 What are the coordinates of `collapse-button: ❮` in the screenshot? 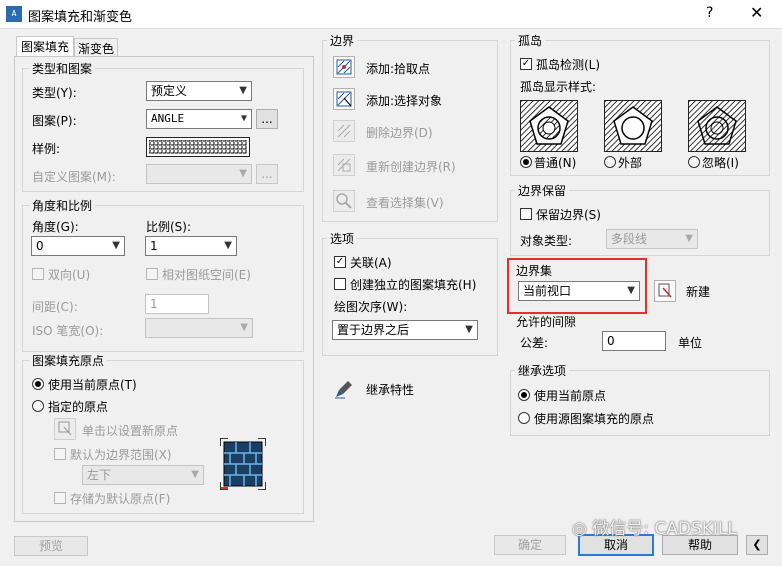 It's located at (757, 545).